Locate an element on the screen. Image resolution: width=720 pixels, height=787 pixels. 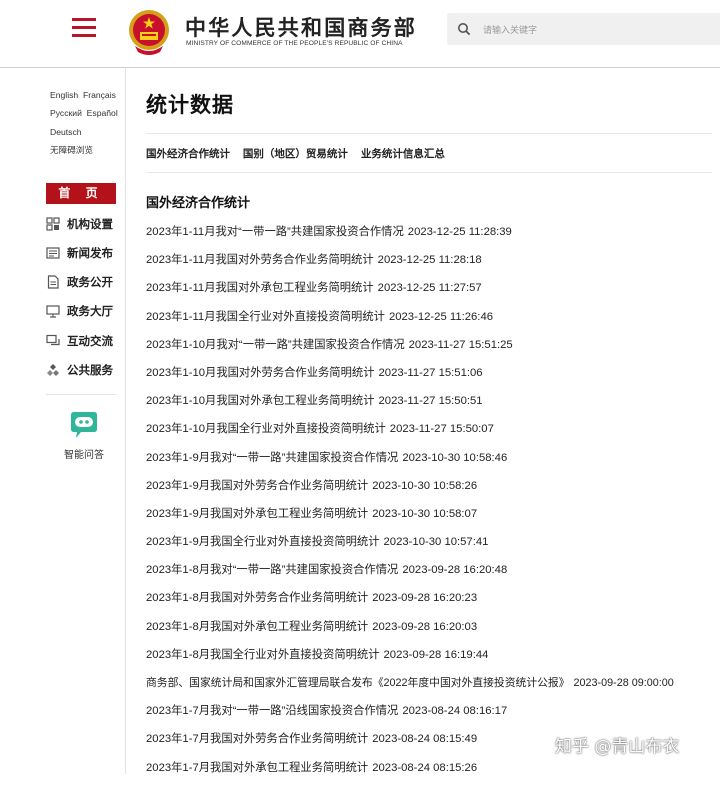
item-title: 2023年1-10月我国全行业对外直接投资简明统计 is located at coordinates (266, 429).